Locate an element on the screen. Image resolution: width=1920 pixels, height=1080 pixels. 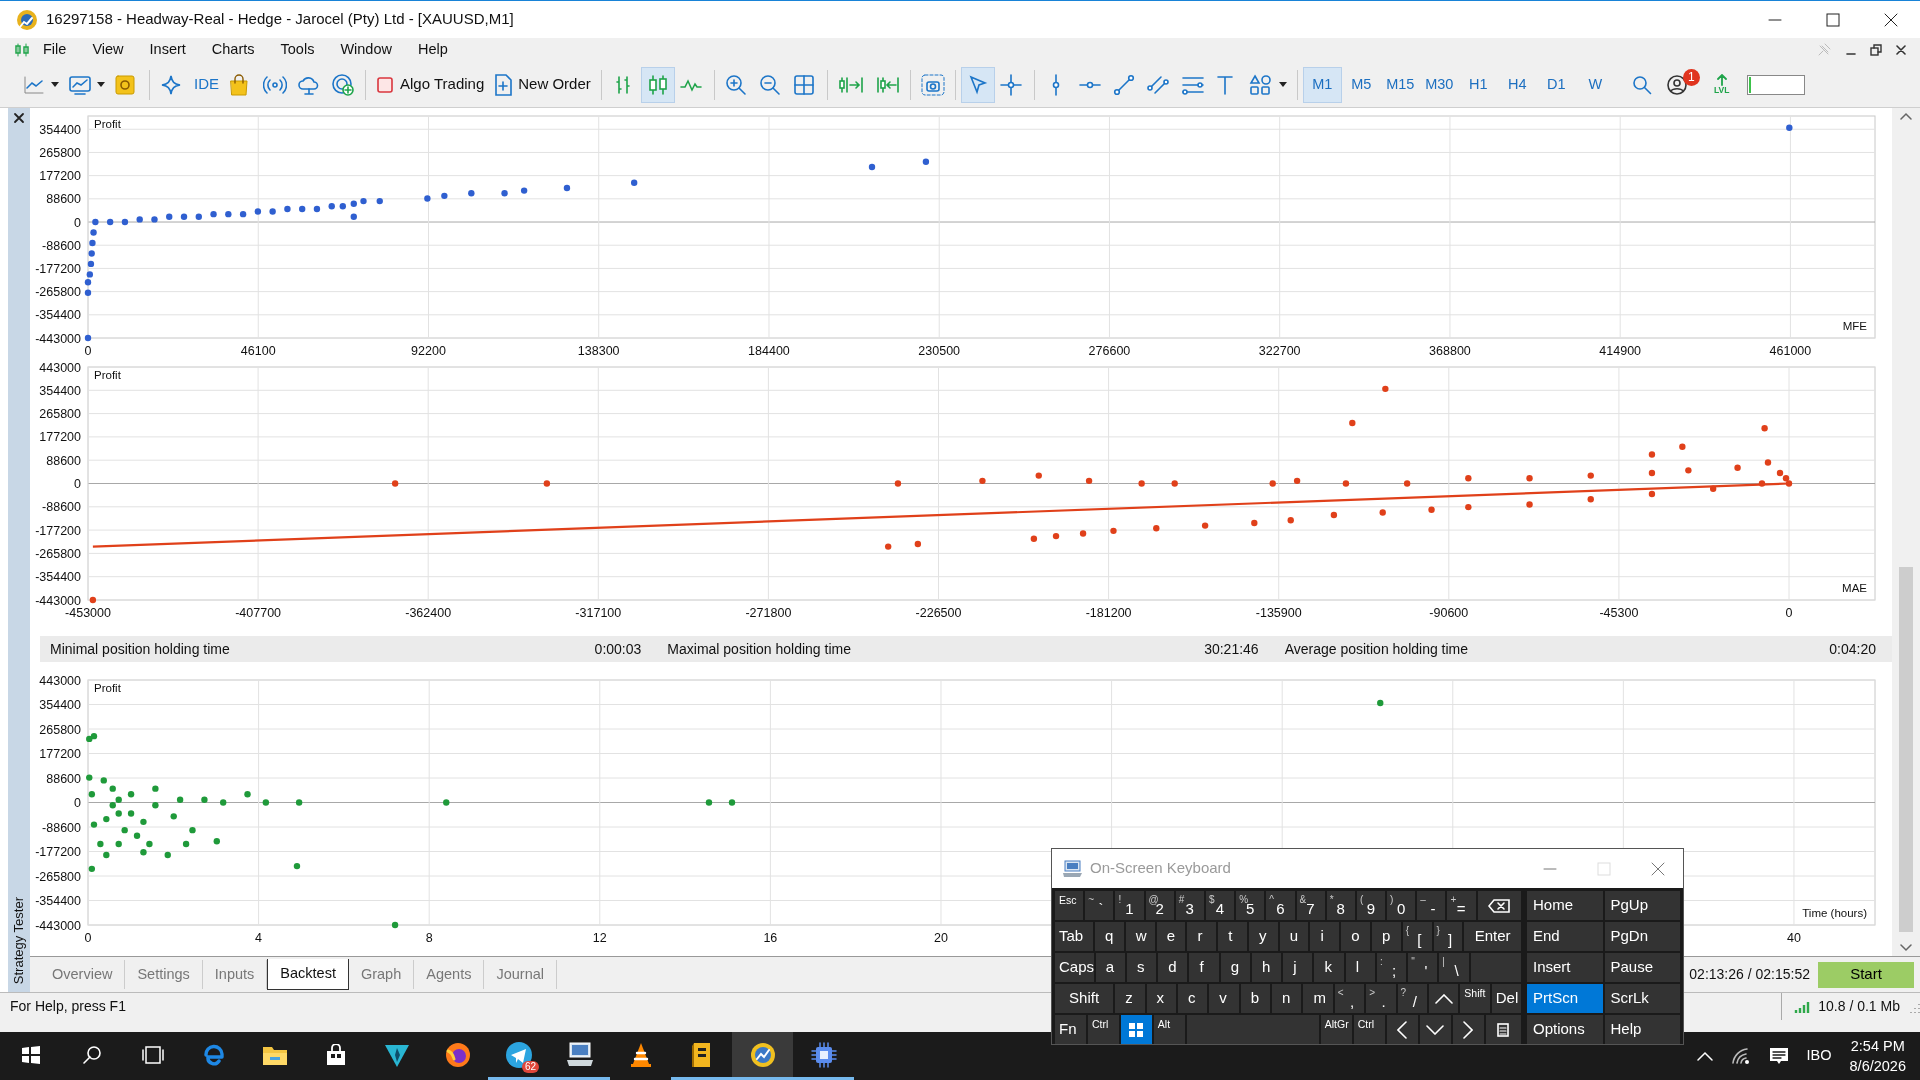
keyboard-key: < , is located at coordinates (1349, 998).